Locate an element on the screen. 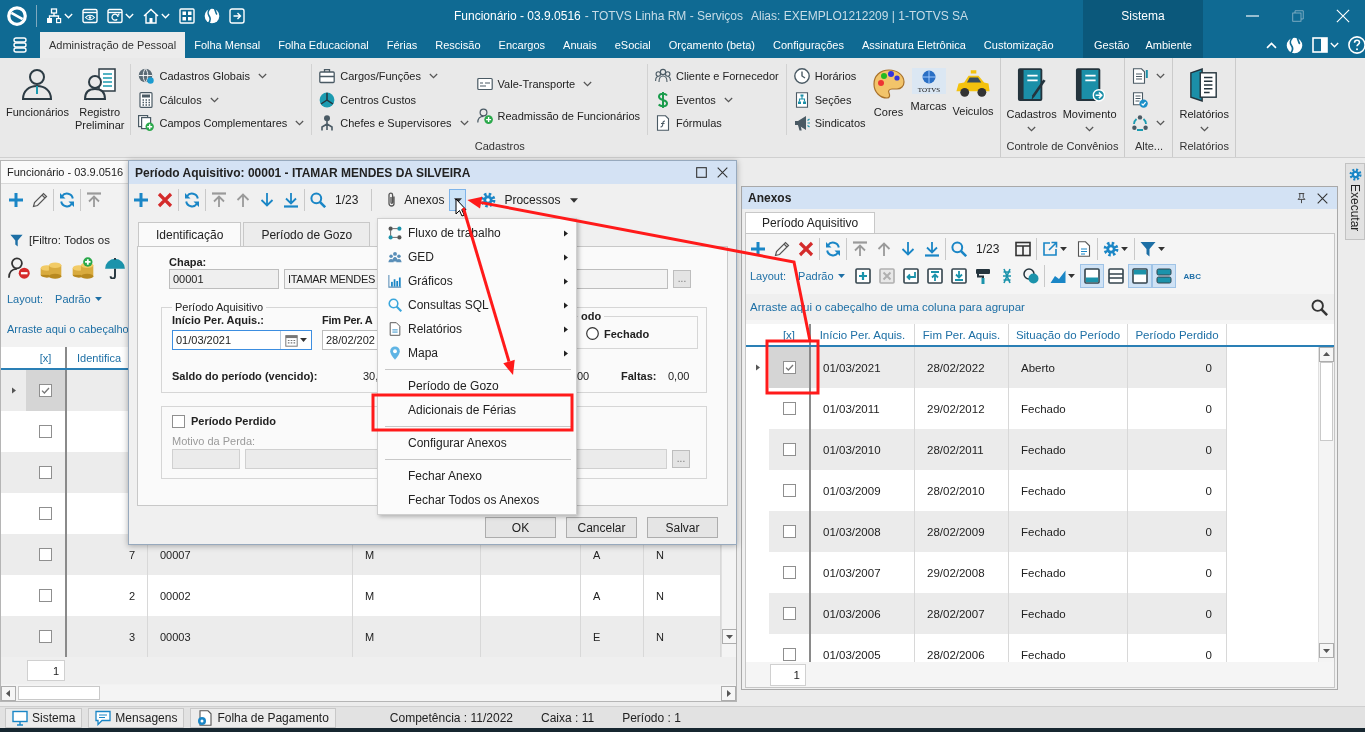 Image resolution: width=1365 pixels, height=732 pixels. field-label: Fim Per. A is located at coordinates (347, 320).